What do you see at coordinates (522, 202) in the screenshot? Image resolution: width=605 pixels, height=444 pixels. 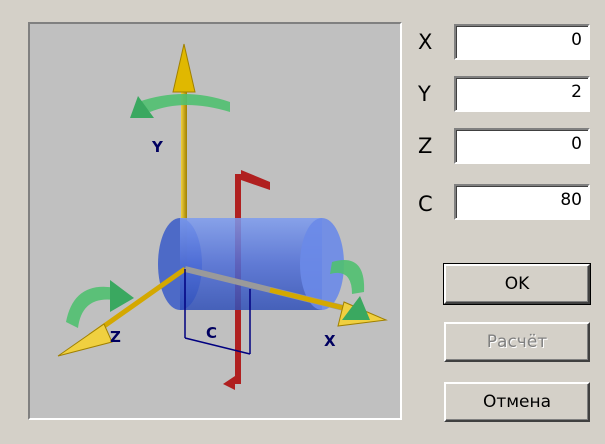 I see `c-input: 80` at bounding box center [522, 202].